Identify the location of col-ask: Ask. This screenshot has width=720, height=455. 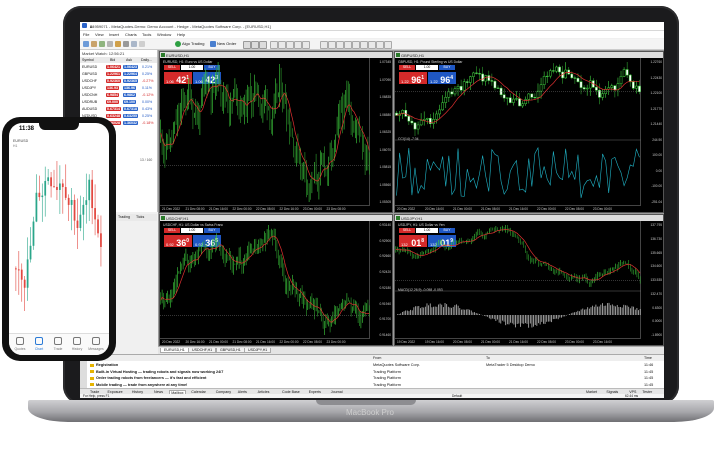
(129, 60).